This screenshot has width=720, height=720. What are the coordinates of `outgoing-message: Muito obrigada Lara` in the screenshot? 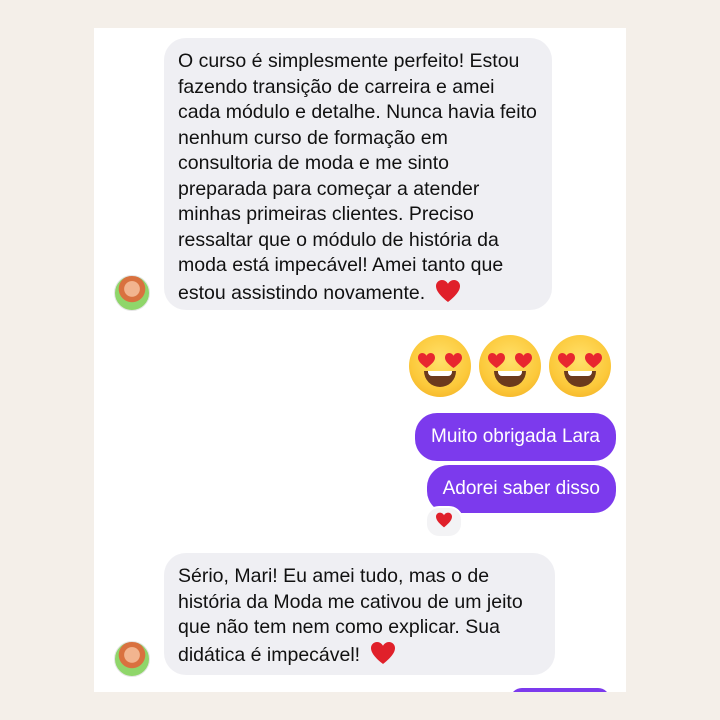 It's located at (515, 437).